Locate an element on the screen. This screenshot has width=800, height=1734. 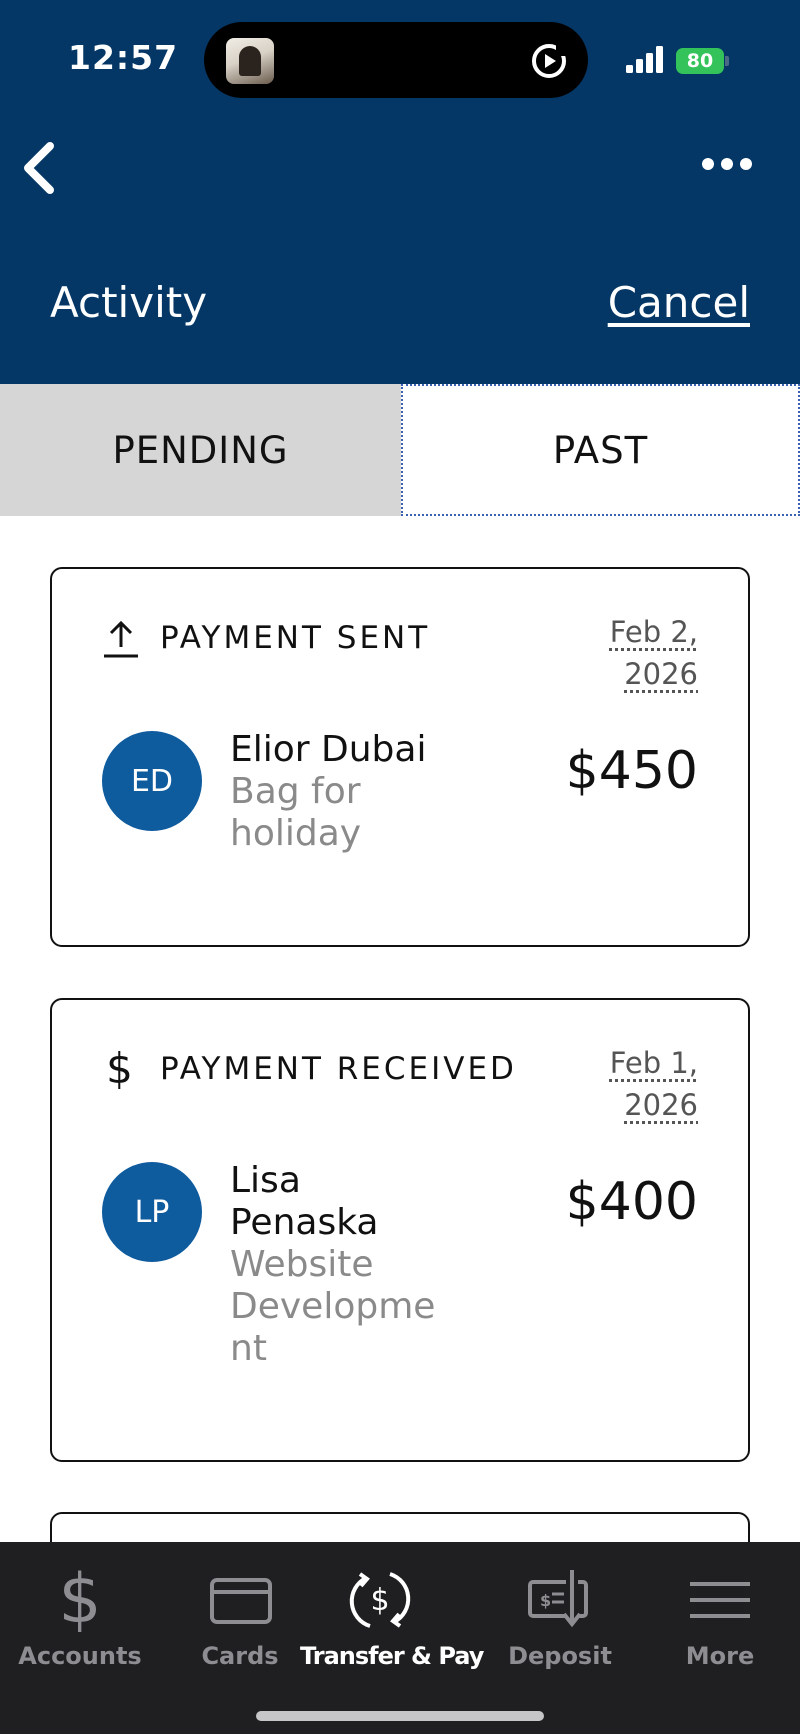
nav-deposit: $ Deposit is located at coordinates (560, 1617).